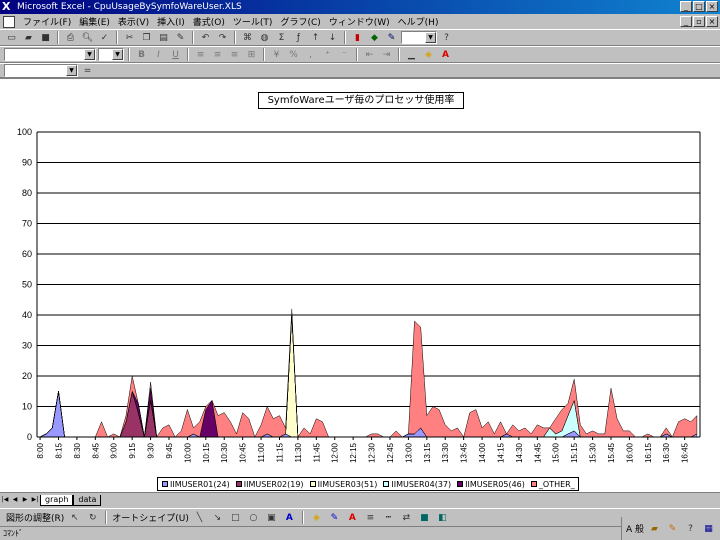 The image size is (720, 540). I want to click on wordart-icon: A, so click(289, 518).